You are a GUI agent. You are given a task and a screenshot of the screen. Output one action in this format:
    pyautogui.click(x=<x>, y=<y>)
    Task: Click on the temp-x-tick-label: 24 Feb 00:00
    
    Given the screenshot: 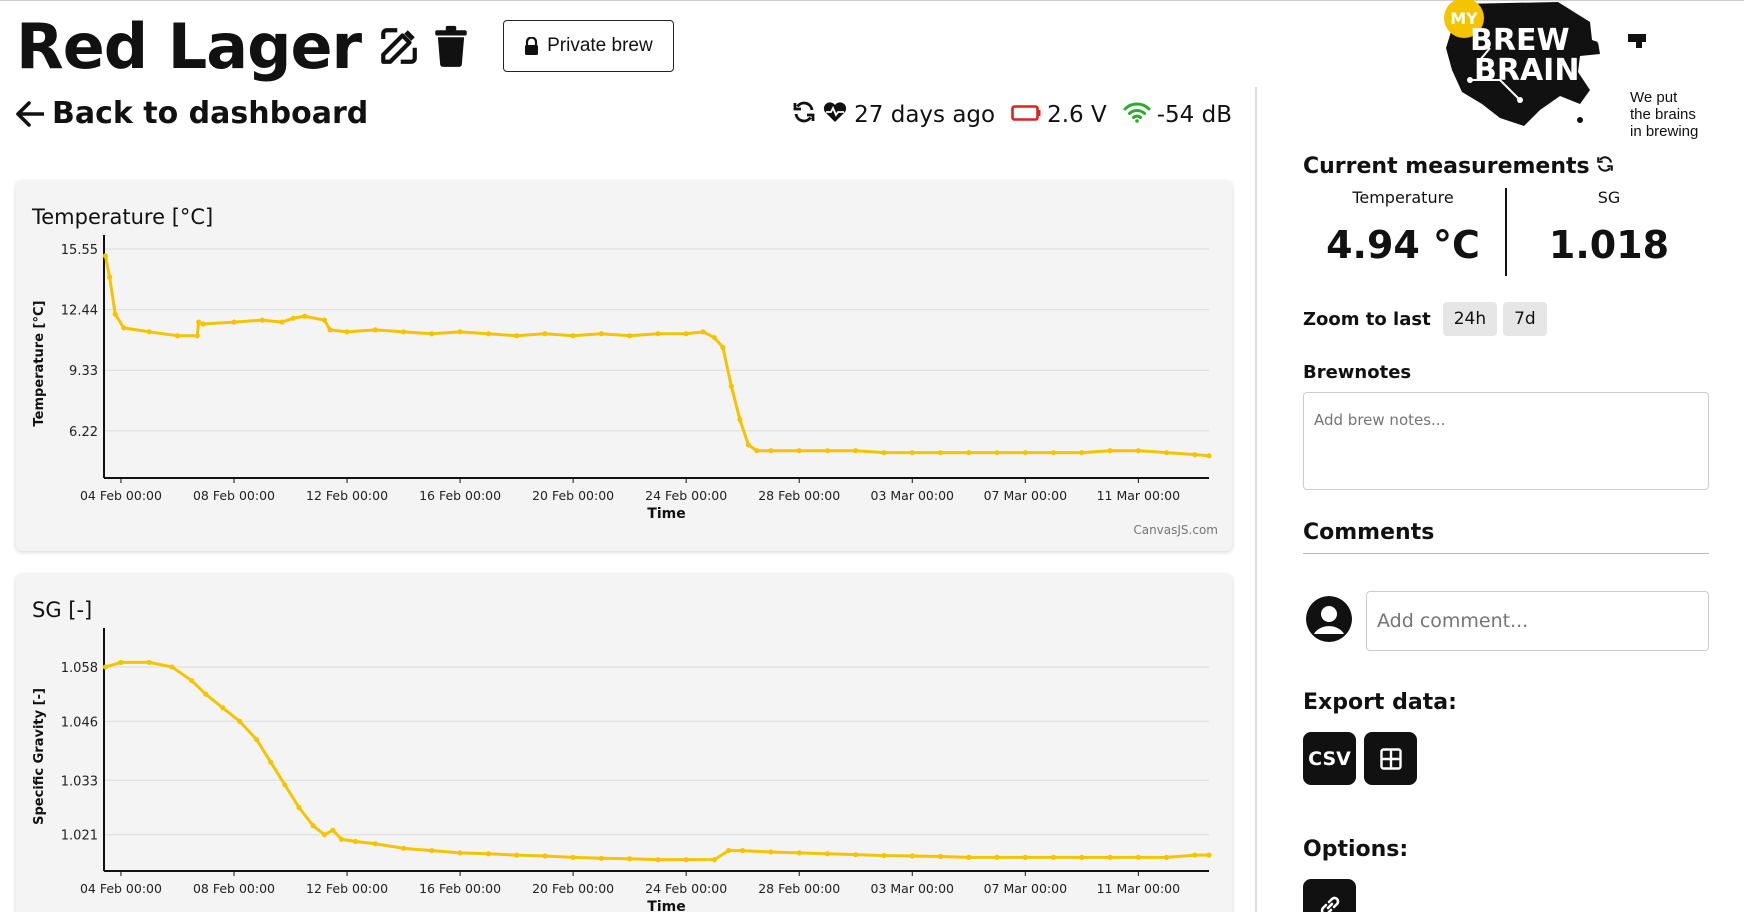 What is the action you would take?
    pyautogui.click(x=686, y=495)
    